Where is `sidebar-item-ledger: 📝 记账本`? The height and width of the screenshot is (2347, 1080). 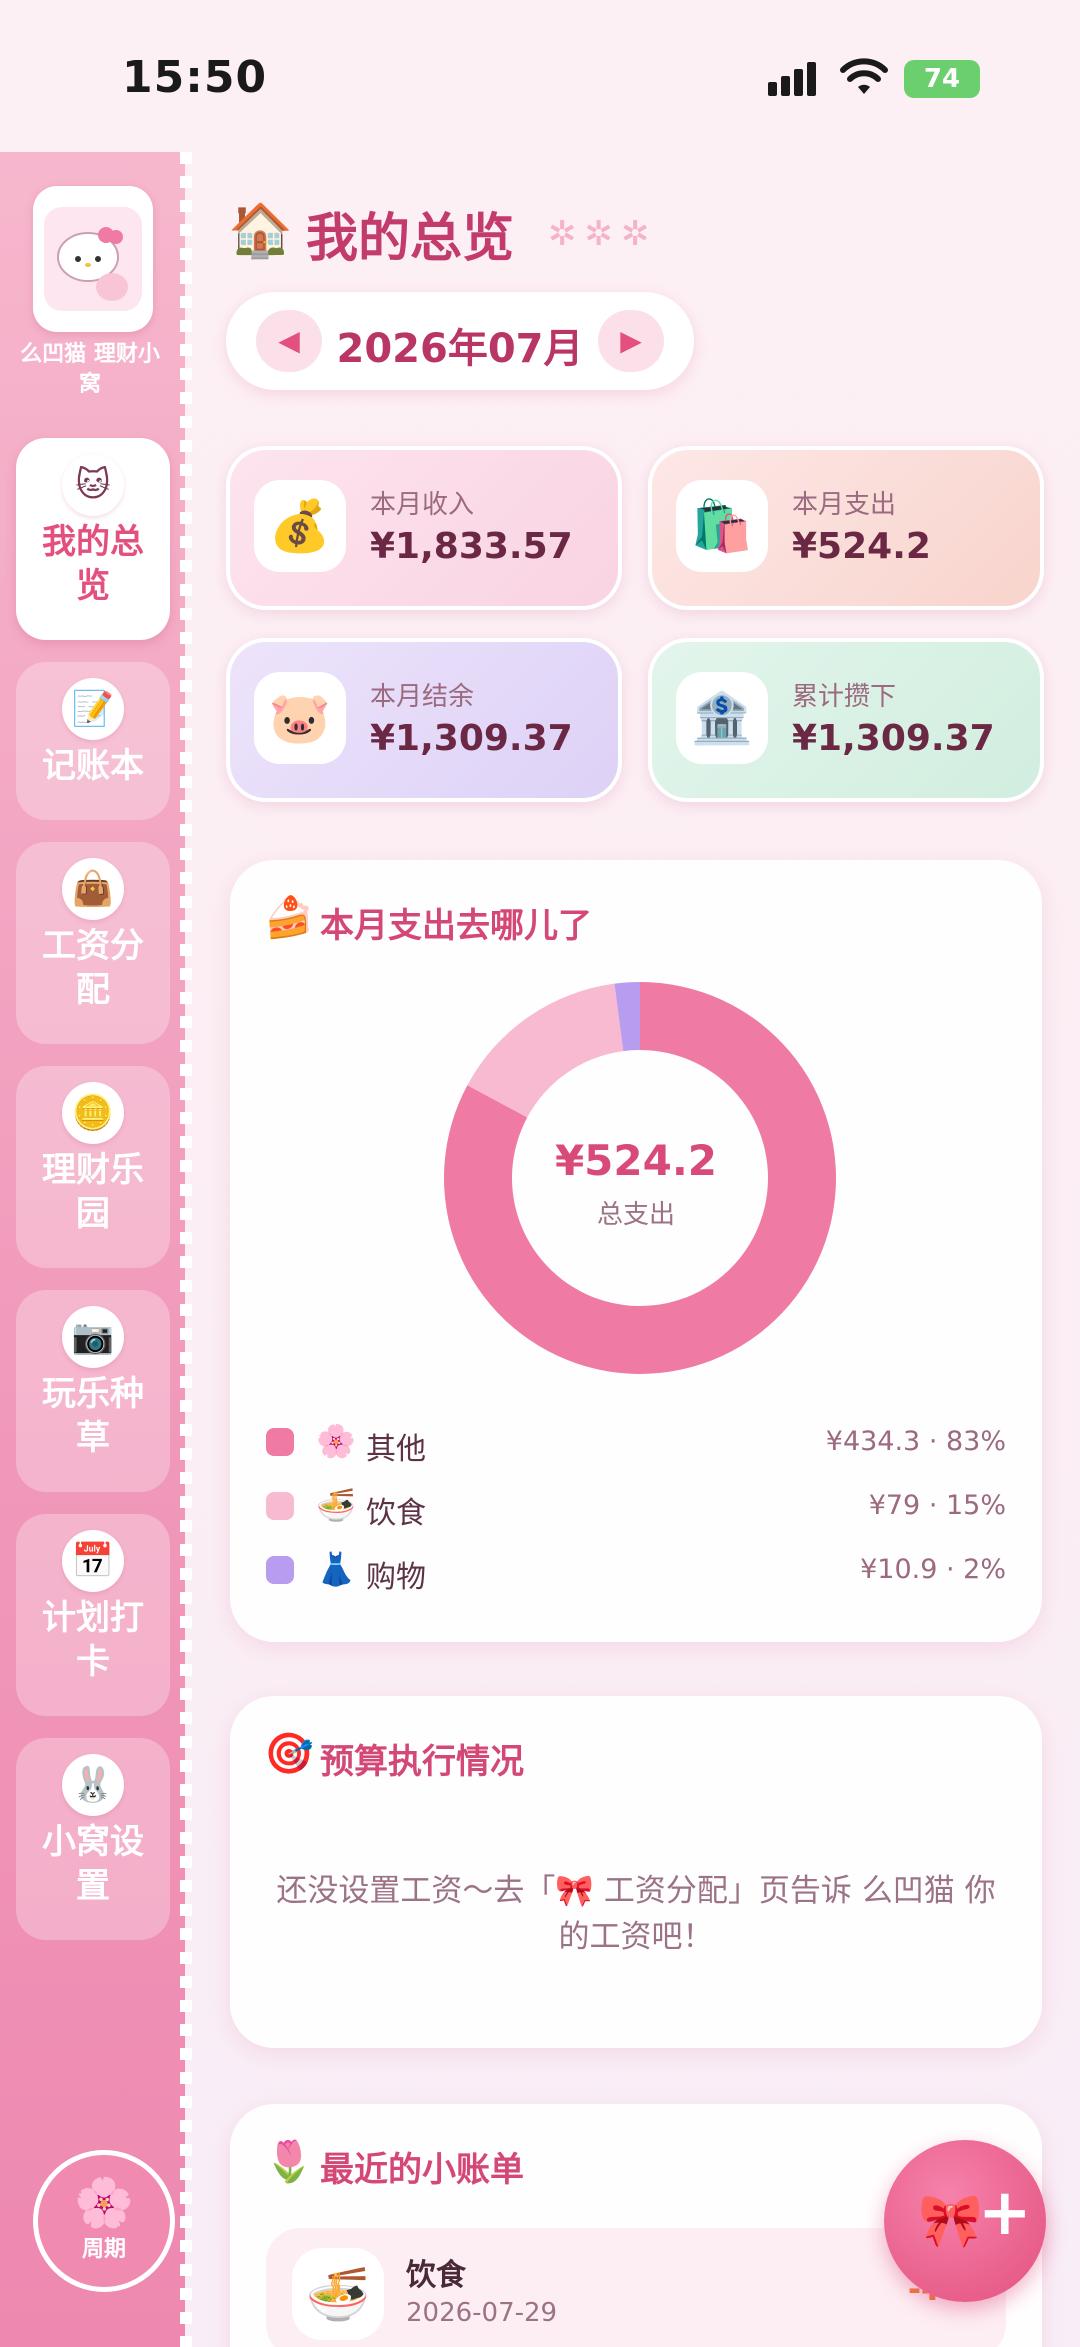 sidebar-item-ledger: 📝 记账本 is located at coordinates (93, 741).